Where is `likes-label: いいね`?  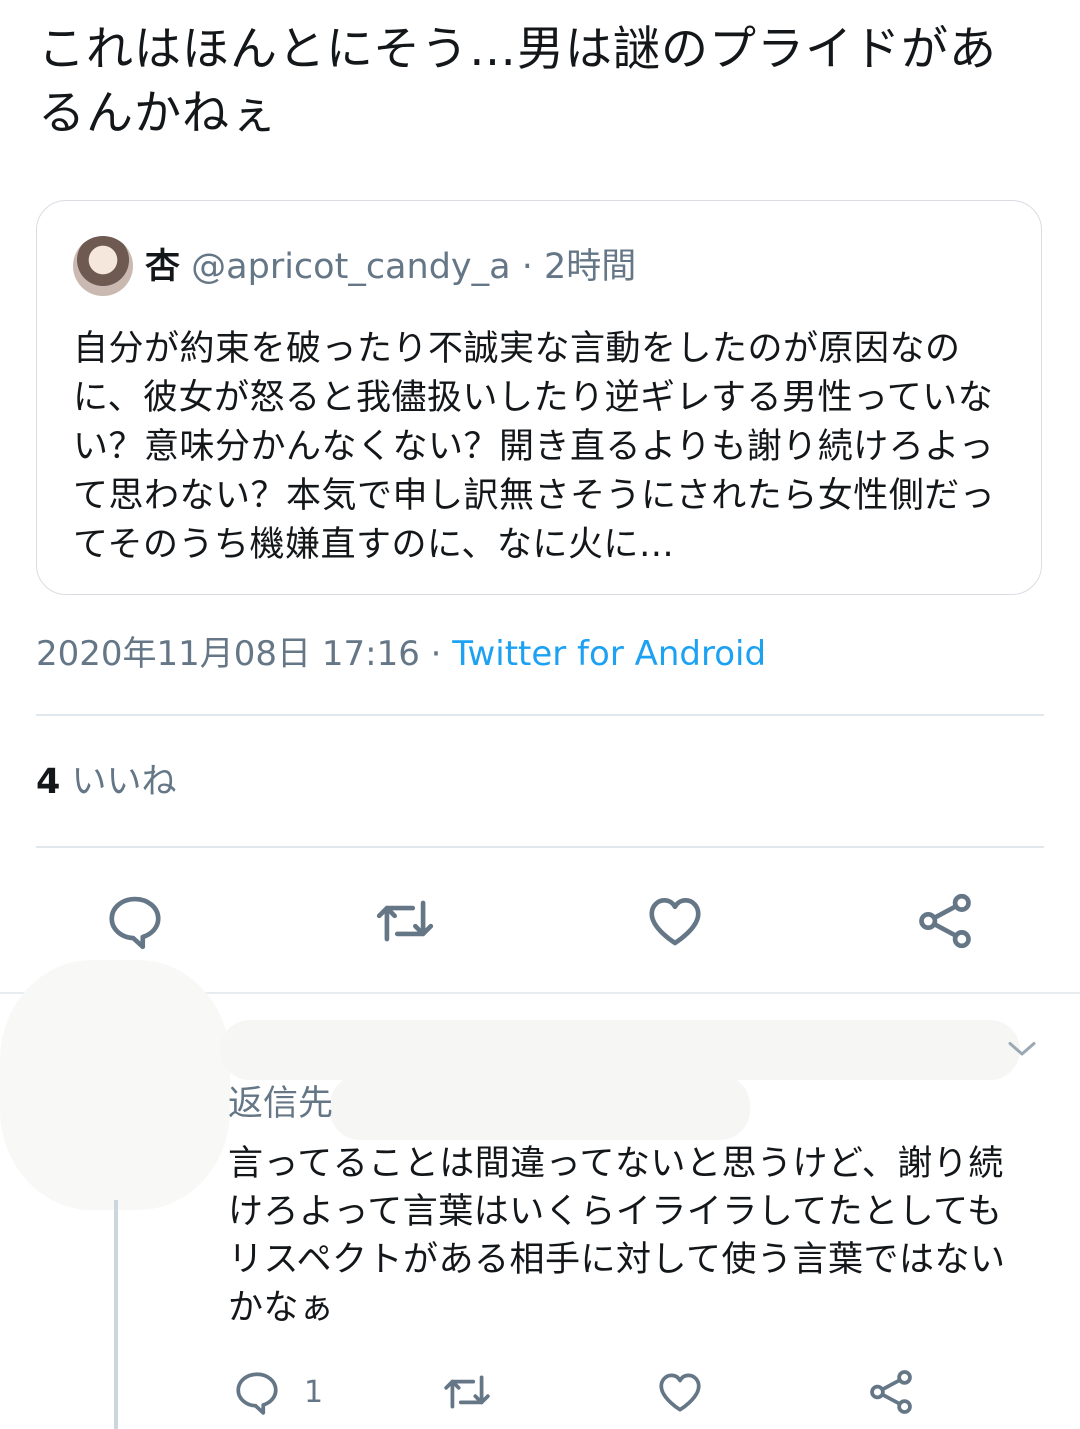 likes-label: いいね is located at coordinates (124, 782).